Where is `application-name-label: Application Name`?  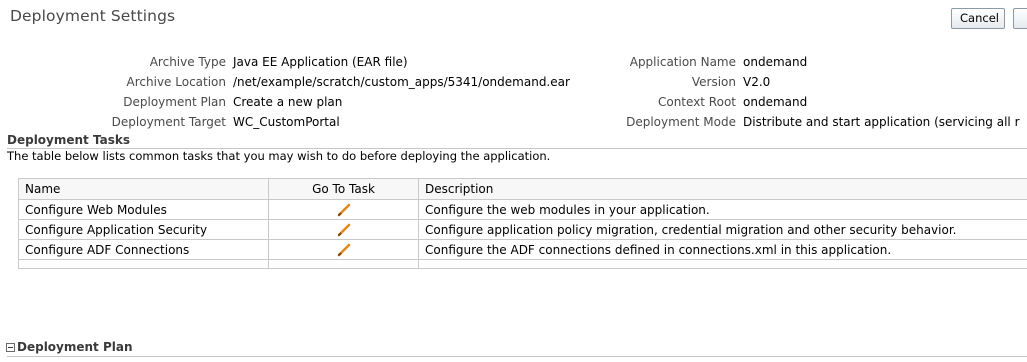
application-name-label: Application Name is located at coordinates (682, 62).